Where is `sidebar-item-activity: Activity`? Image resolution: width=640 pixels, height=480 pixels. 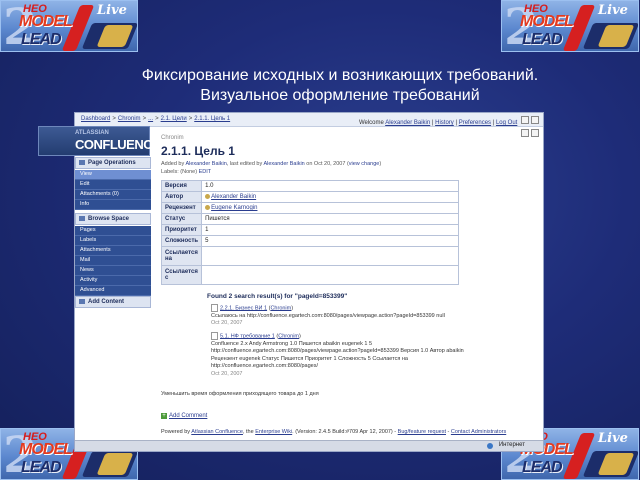
sidebar-item-activity: Activity is located at coordinates (113, 281).